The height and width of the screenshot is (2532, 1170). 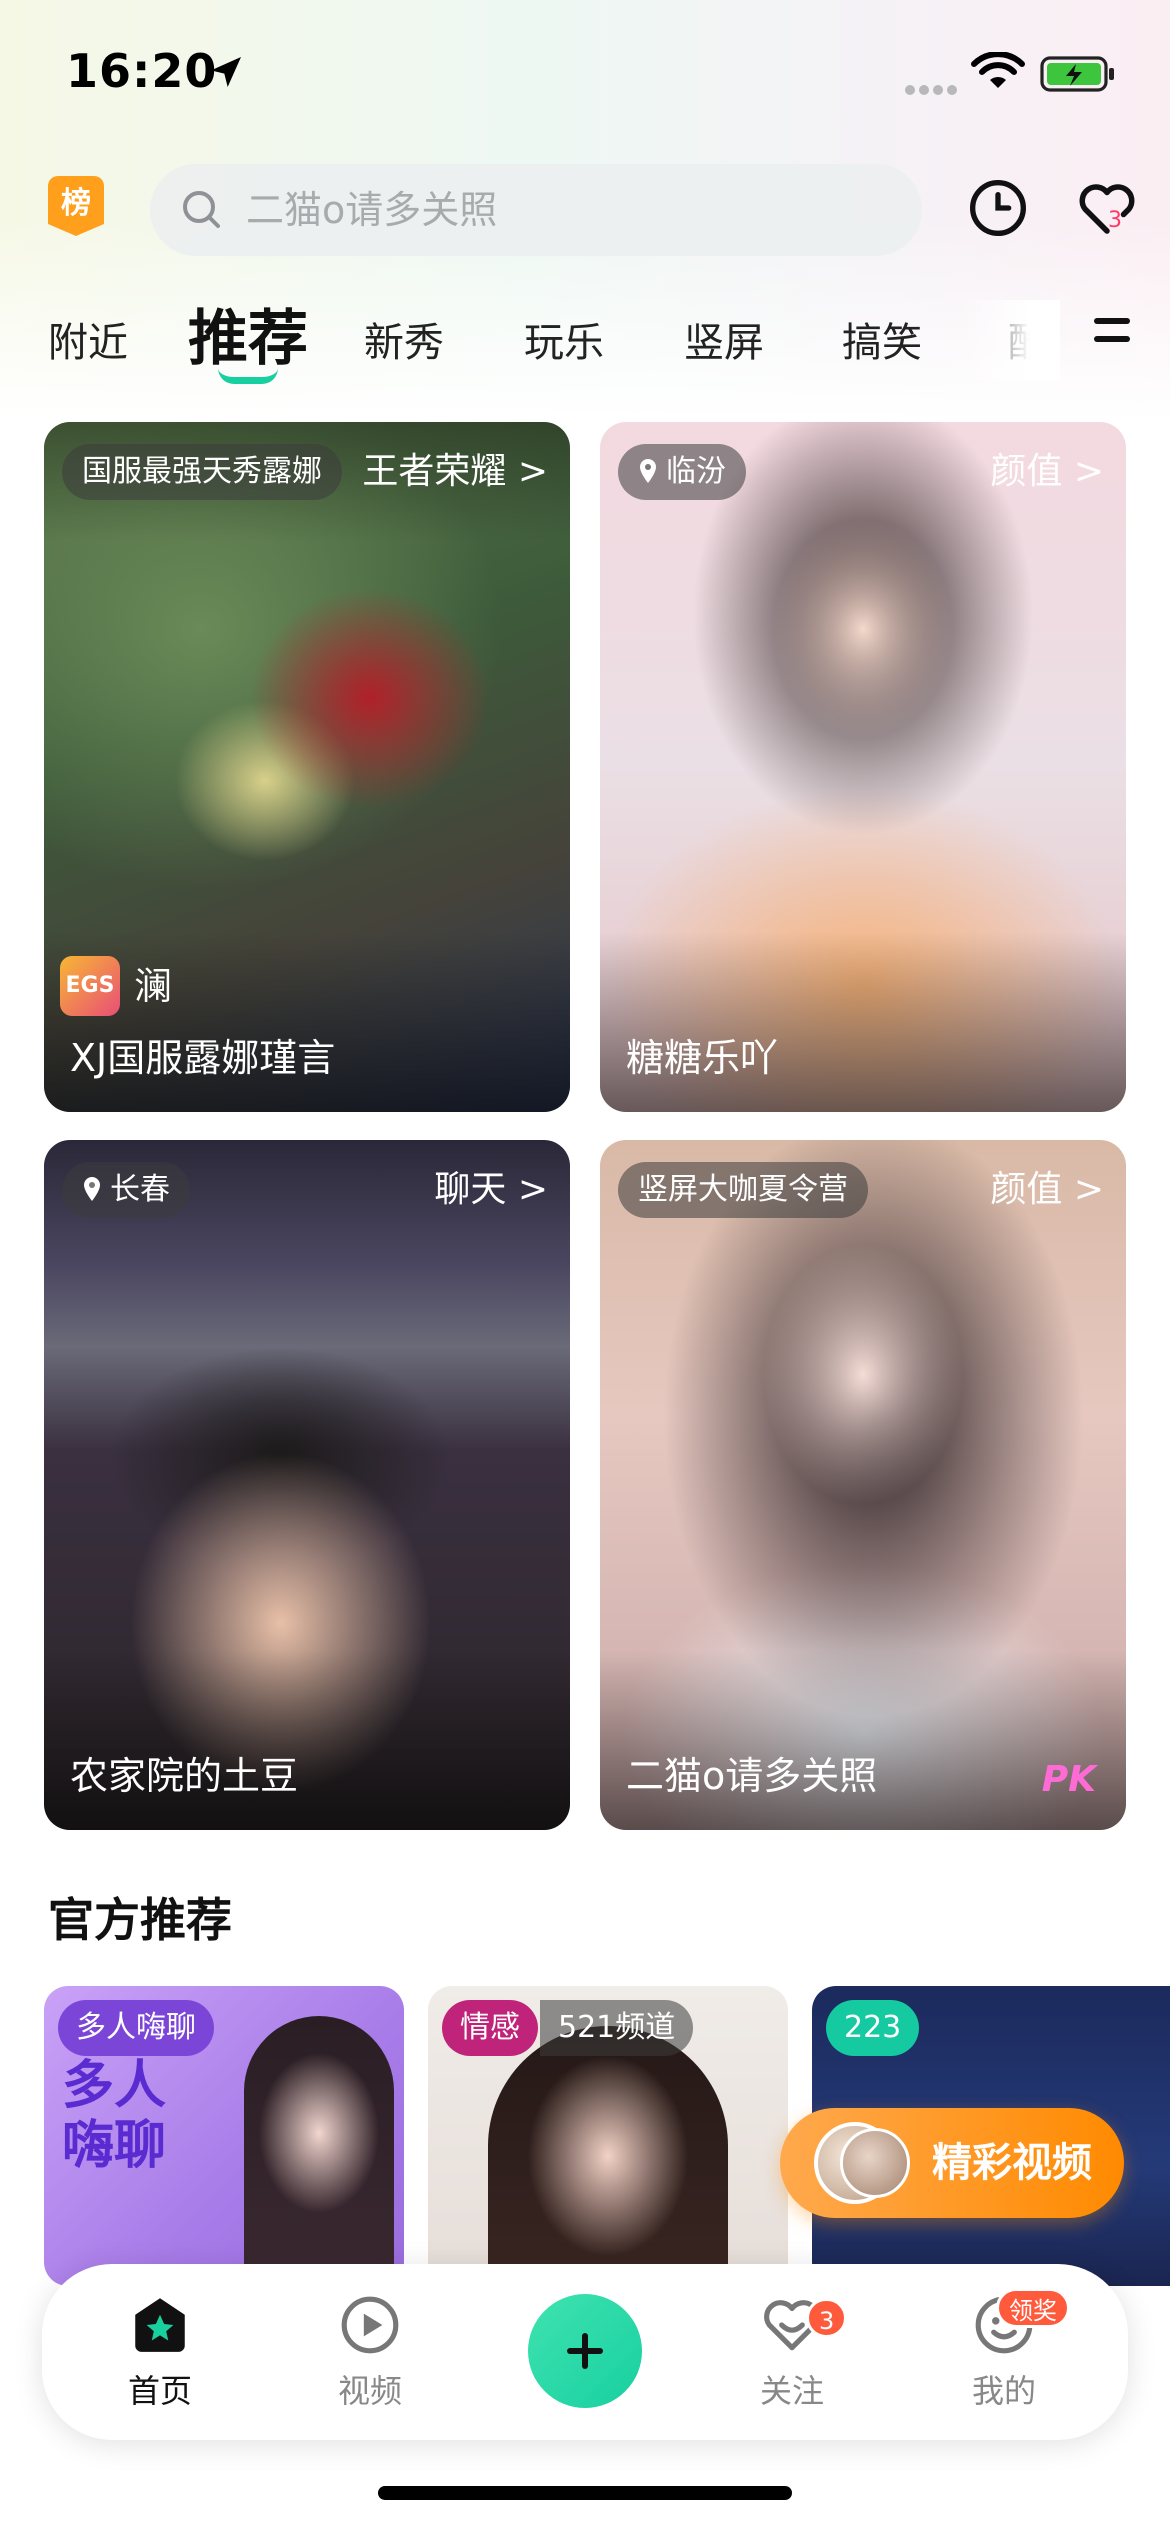 What do you see at coordinates (617, 2028) in the screenshot?
I see `official-channel-tag: 521频道` at bounding box center [617, 2028].